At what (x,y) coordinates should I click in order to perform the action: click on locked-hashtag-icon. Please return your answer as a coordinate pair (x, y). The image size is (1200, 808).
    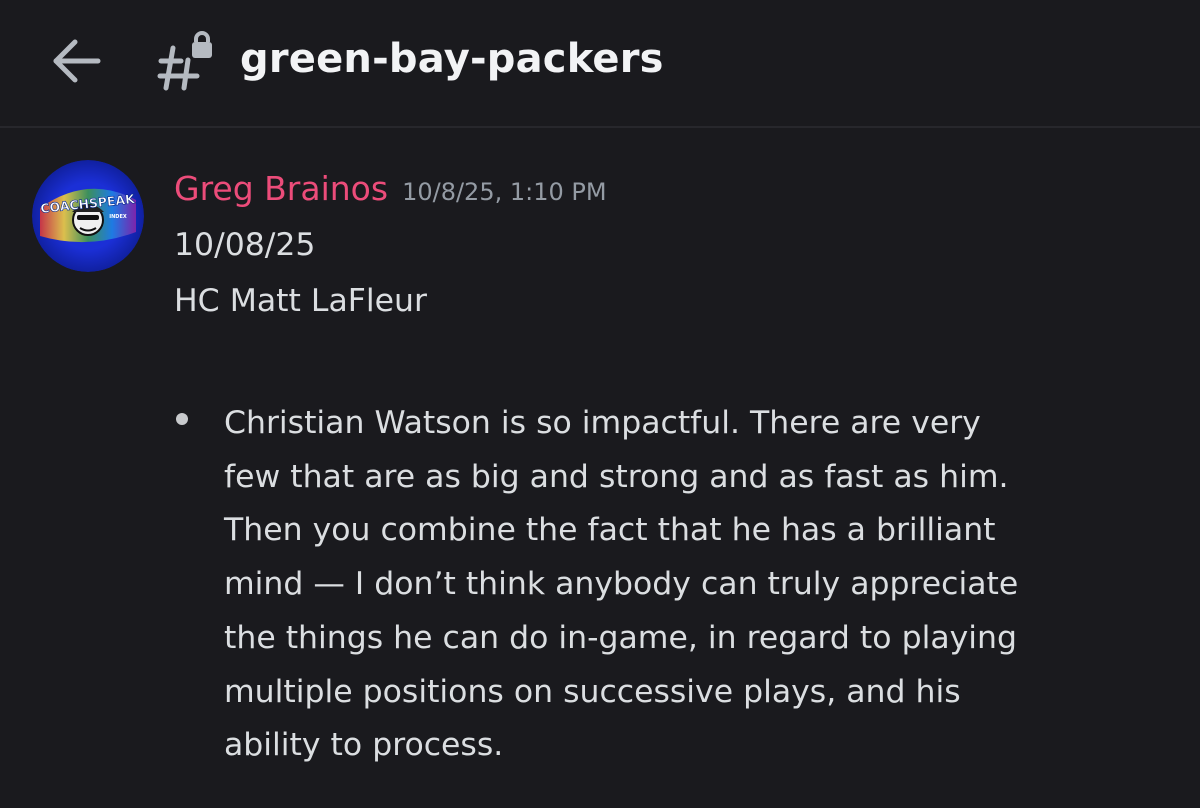
    Looking at the image, I should click on (187, 61).